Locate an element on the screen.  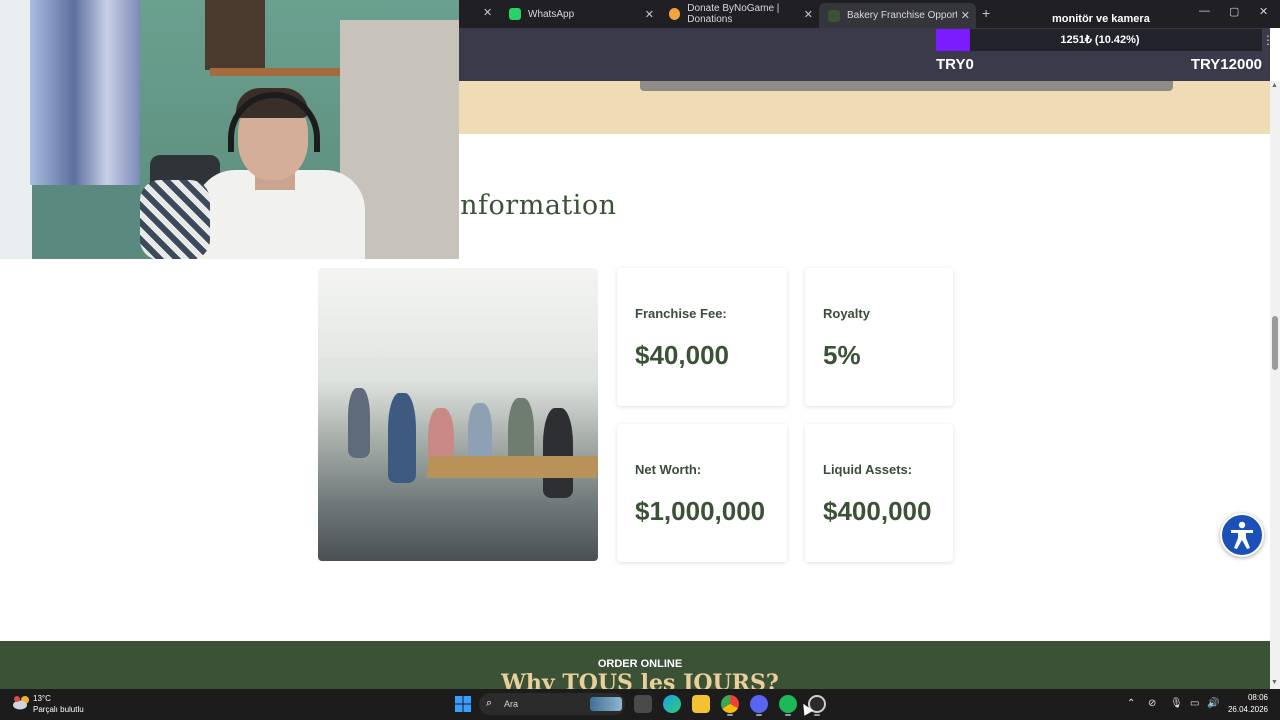
webcam-overlay is located at coordinates (229, 129).